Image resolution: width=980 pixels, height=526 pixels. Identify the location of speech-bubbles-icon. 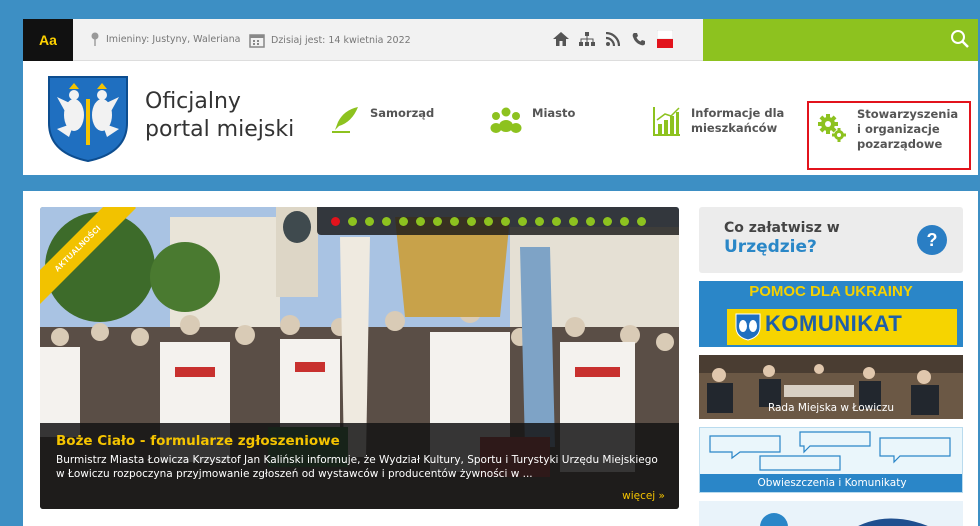
(830, 451).